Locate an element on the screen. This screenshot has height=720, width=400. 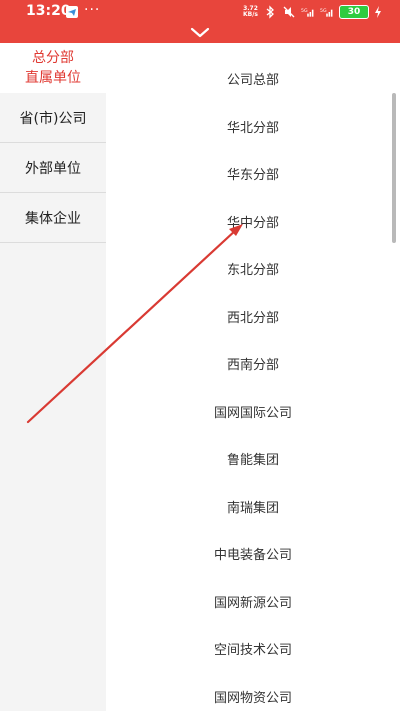
sidebar-item-provincial: 省(市)公司 is located at coordinates (53, 118).